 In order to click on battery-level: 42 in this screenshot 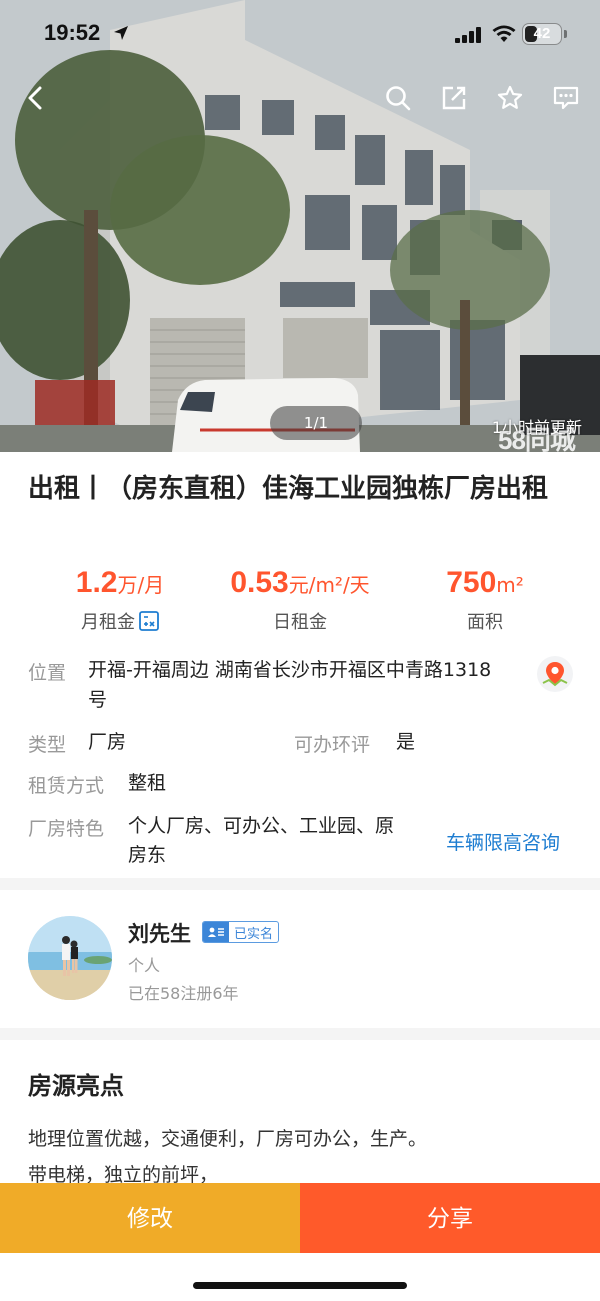, I will do `click(542, 33)`.